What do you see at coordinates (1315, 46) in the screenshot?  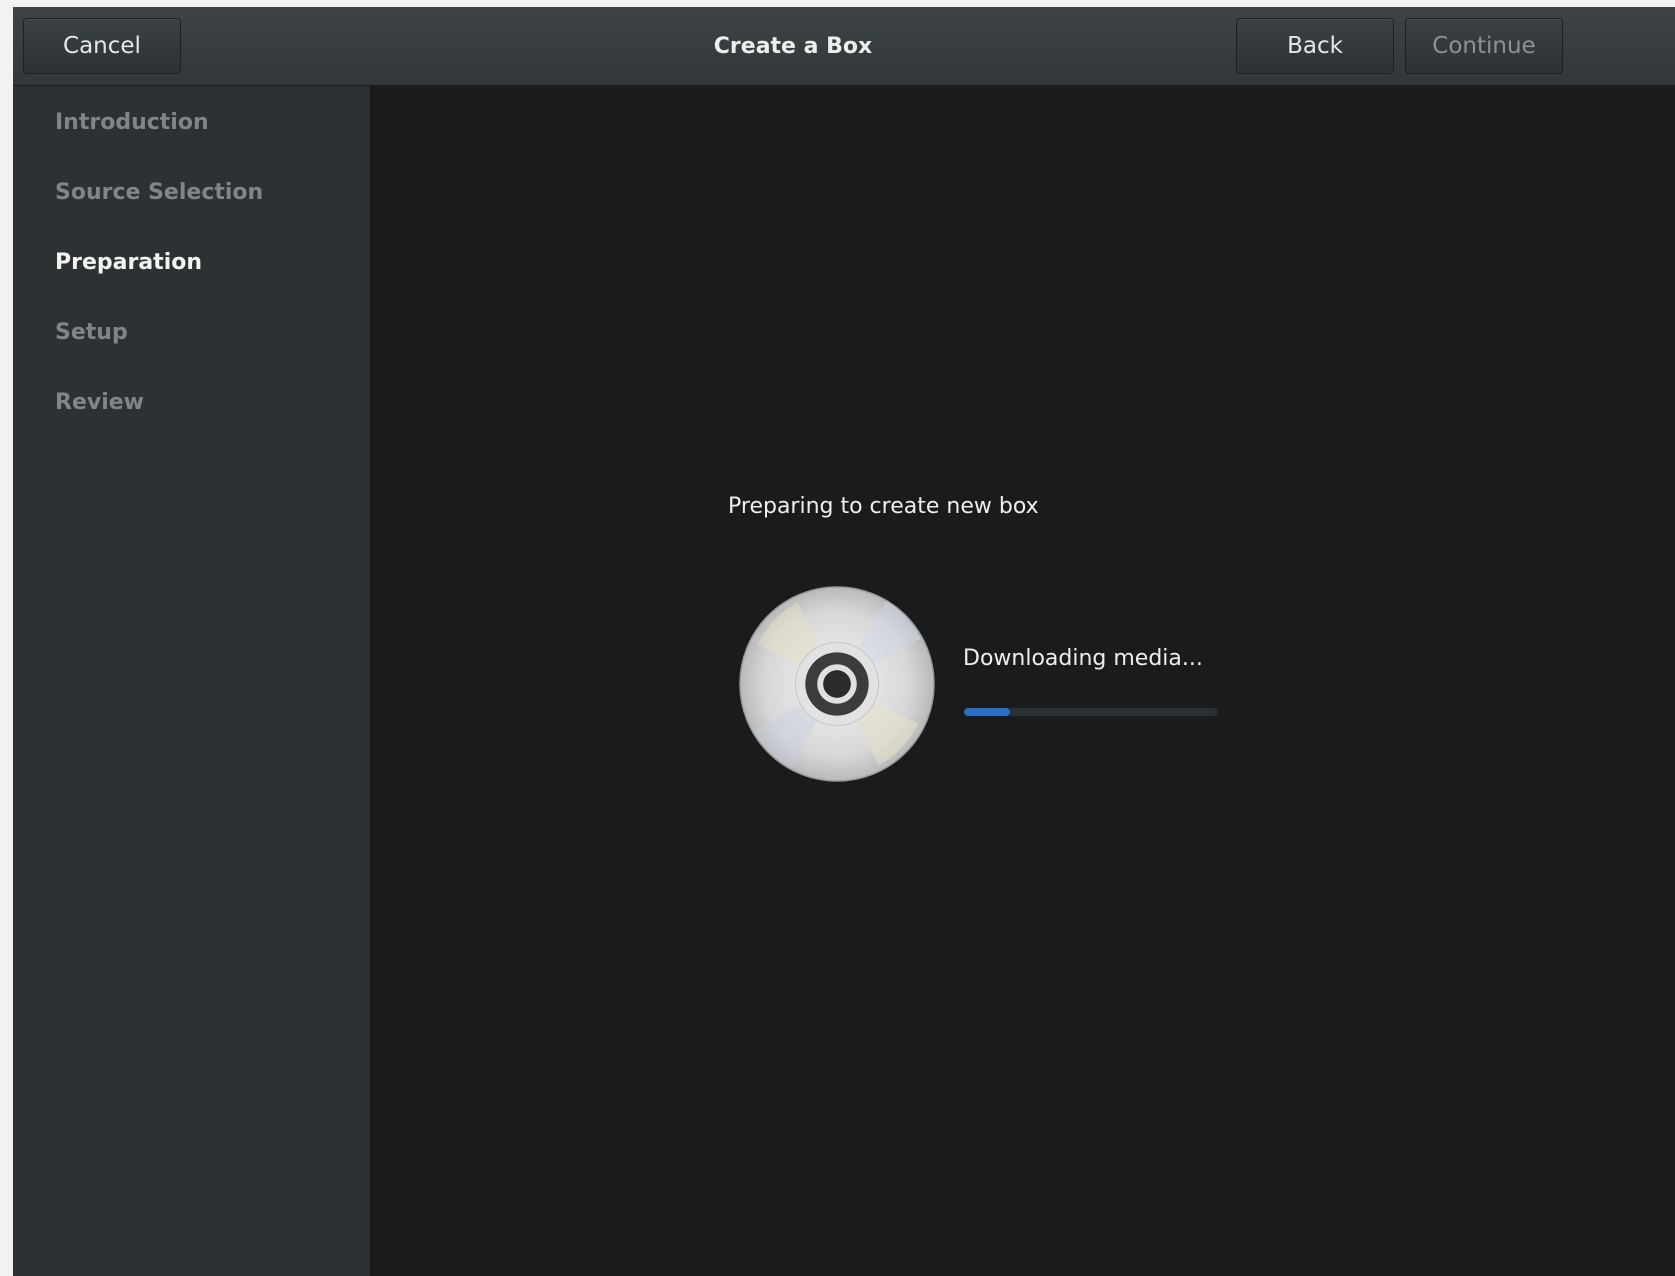 I see `back-button: Back` at bounding box center [1315, 46].